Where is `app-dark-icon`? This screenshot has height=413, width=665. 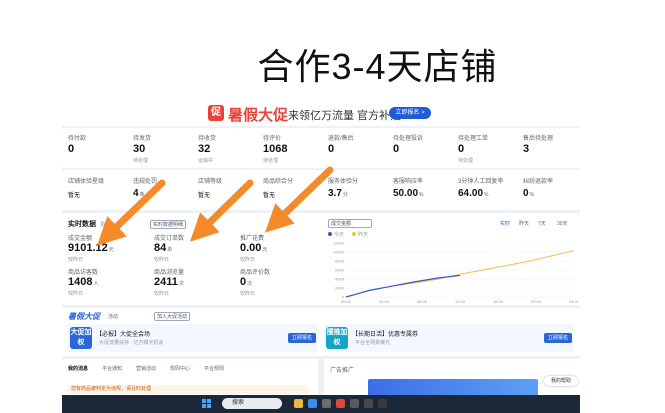
app-dark-icon is located at coordinates (368, 403).